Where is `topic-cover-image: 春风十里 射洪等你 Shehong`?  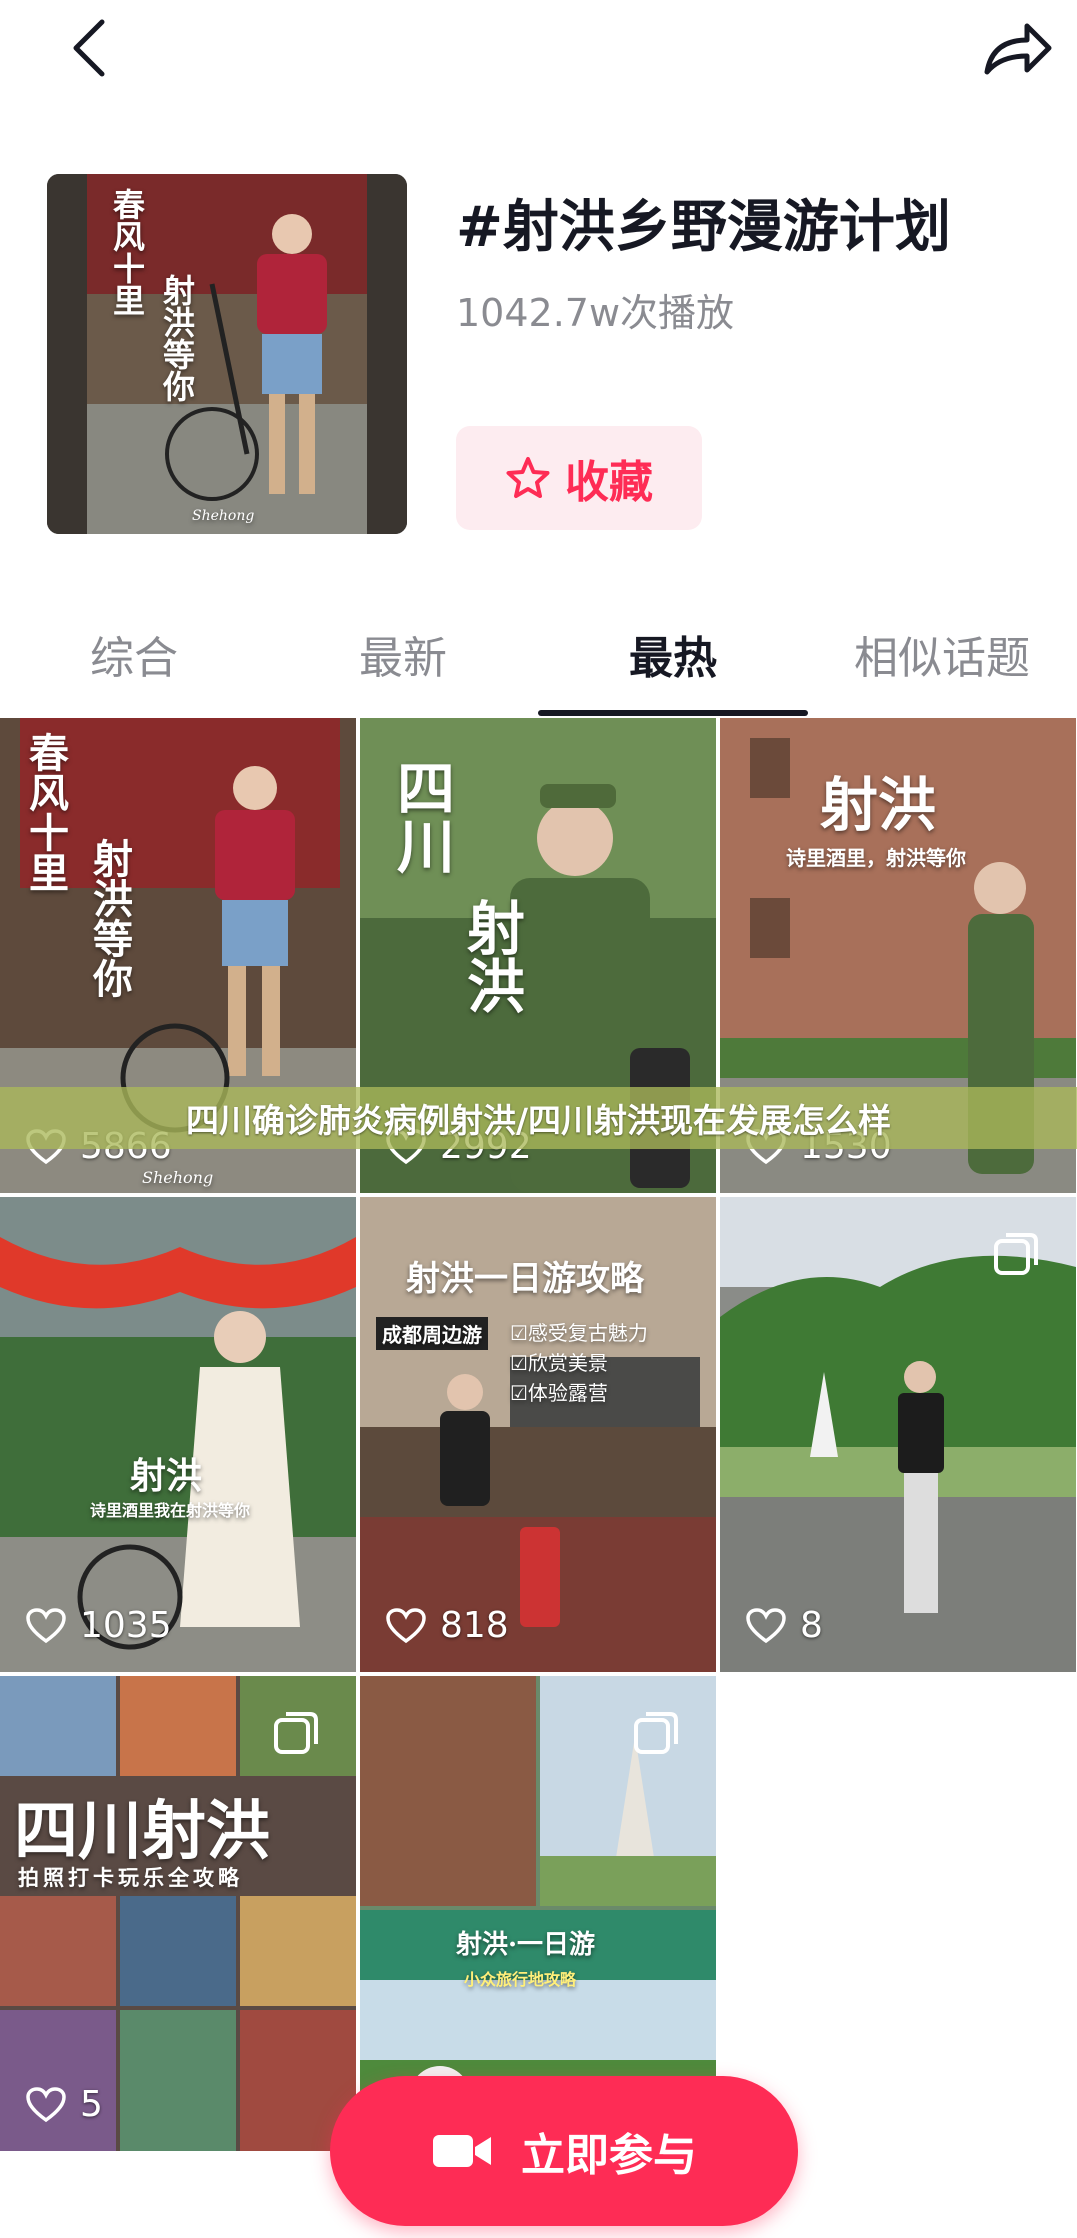 topic-cover-image: 春风十里 射洪等你 Shehong is located at coordinates (227, 354).